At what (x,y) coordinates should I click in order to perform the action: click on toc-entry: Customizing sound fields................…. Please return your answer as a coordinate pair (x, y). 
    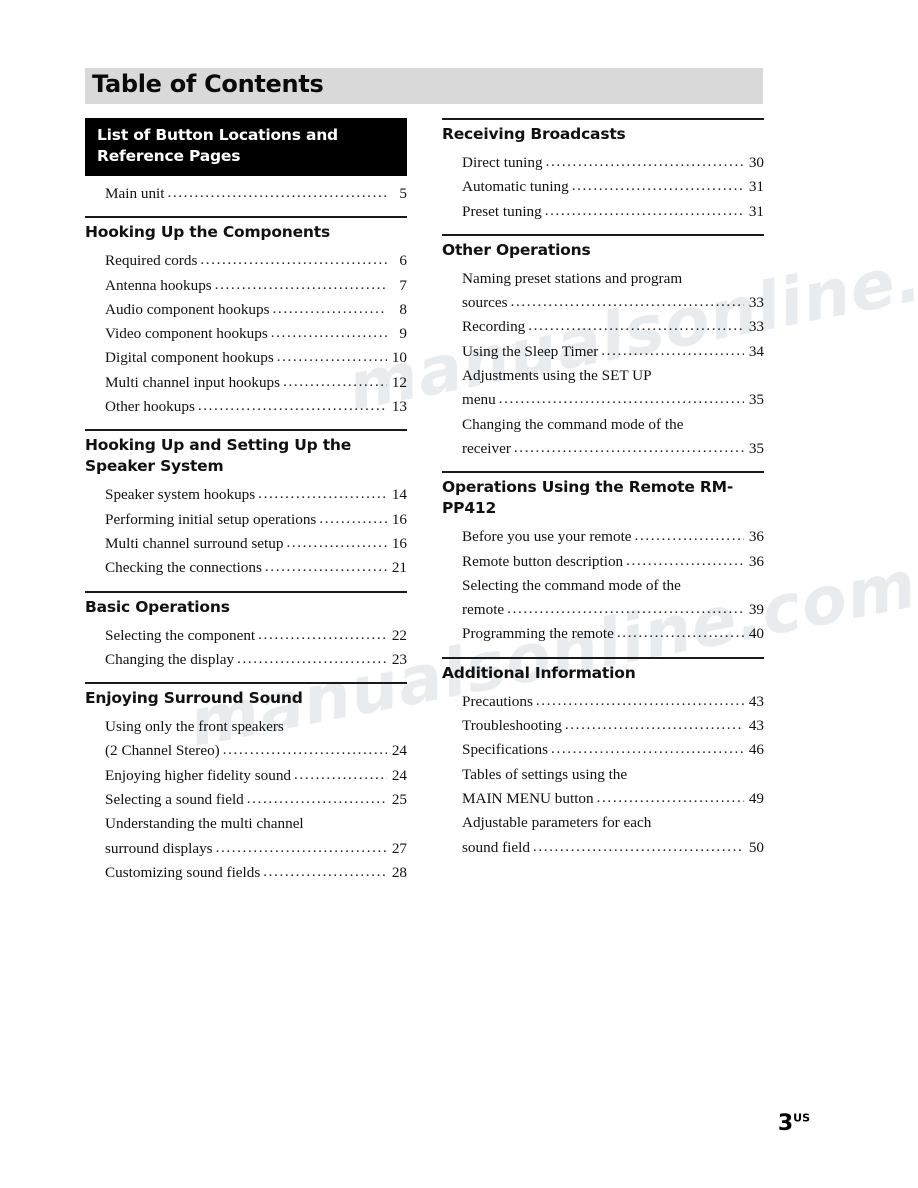
    Looking at the image, I should click on (246, 873).